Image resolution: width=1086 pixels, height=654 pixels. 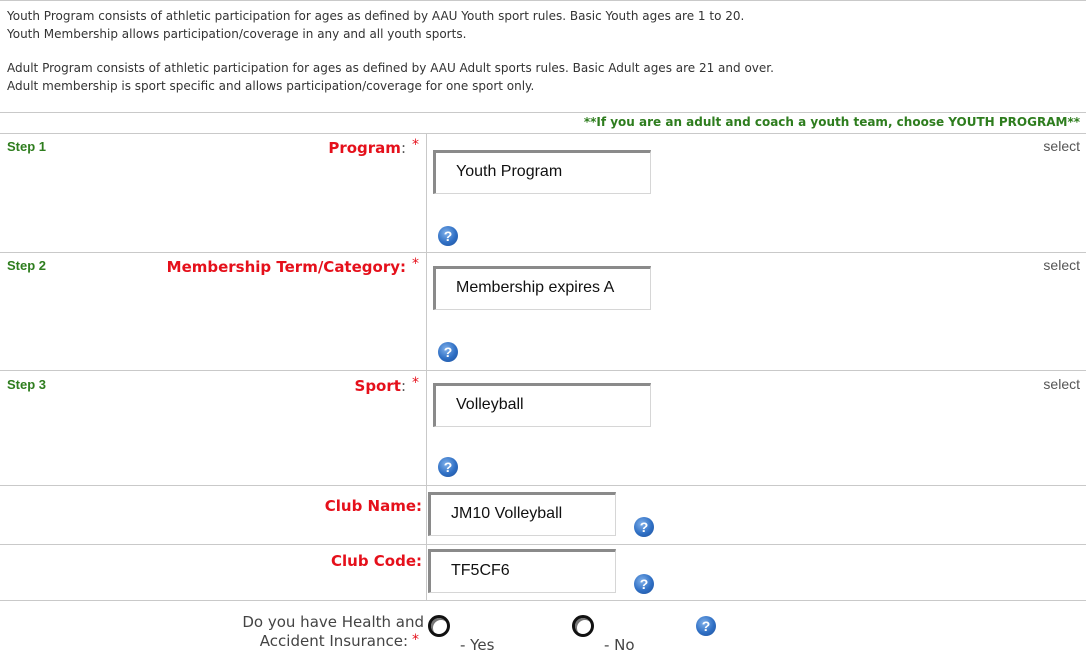 I want to click on program-help-icon: ?, so click(x=448, y=236).